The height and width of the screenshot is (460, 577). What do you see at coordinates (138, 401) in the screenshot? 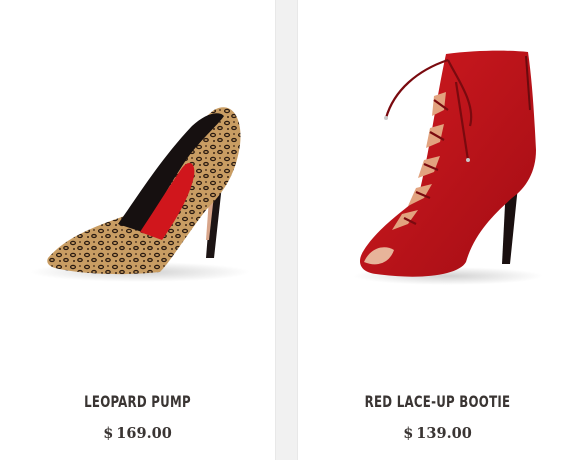
I see `product-name: LEOPARD PUMP` at bounding box center [138, 401].